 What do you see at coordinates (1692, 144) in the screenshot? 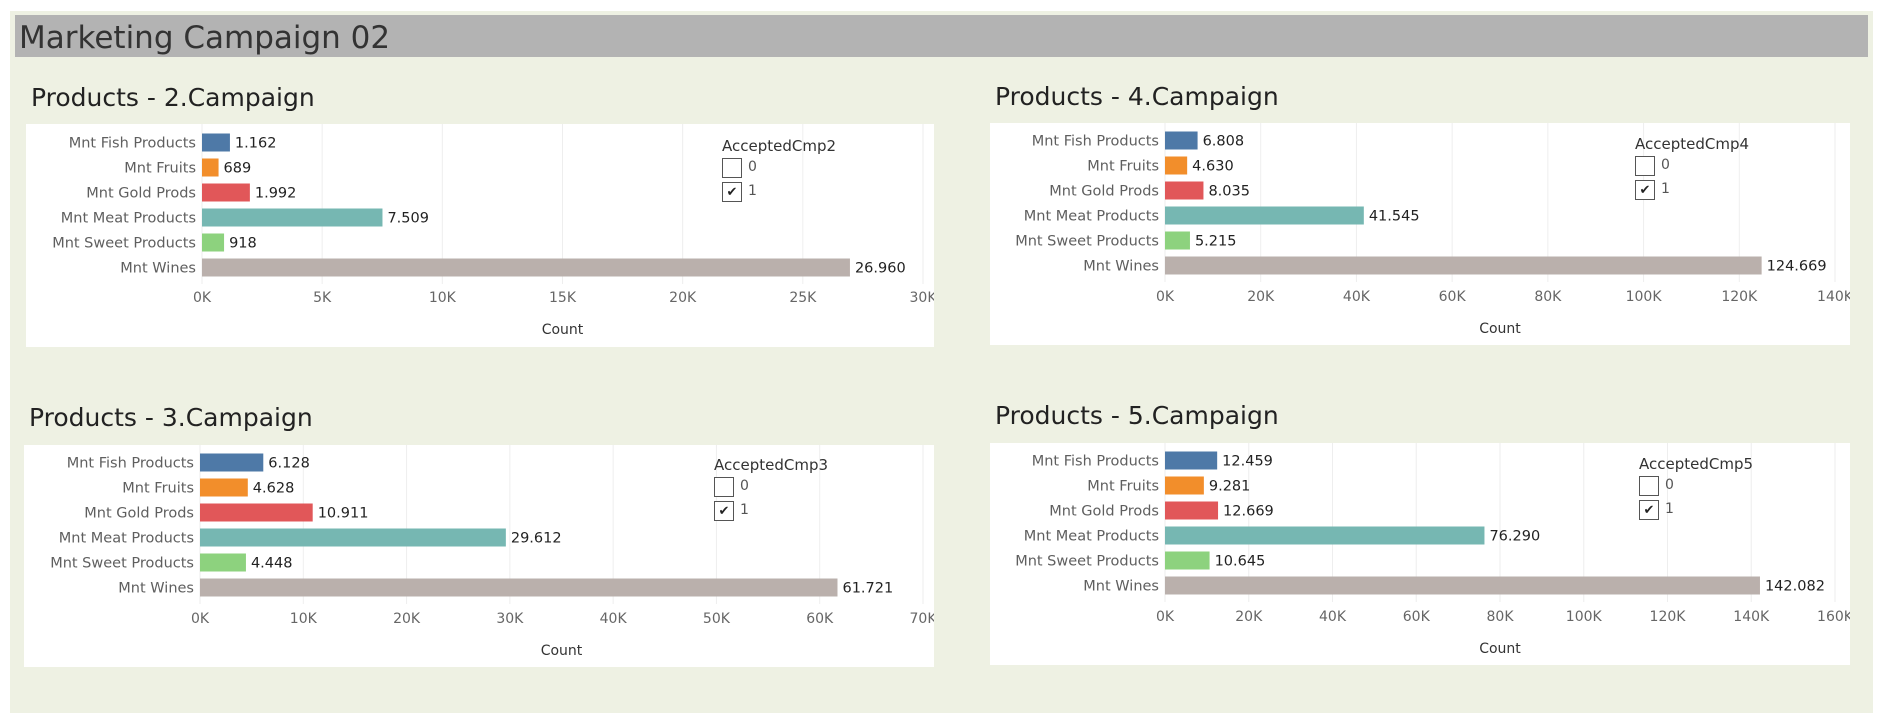
I see `legend-title: AcceptedCmp4` at bounding box center [1692, 144].